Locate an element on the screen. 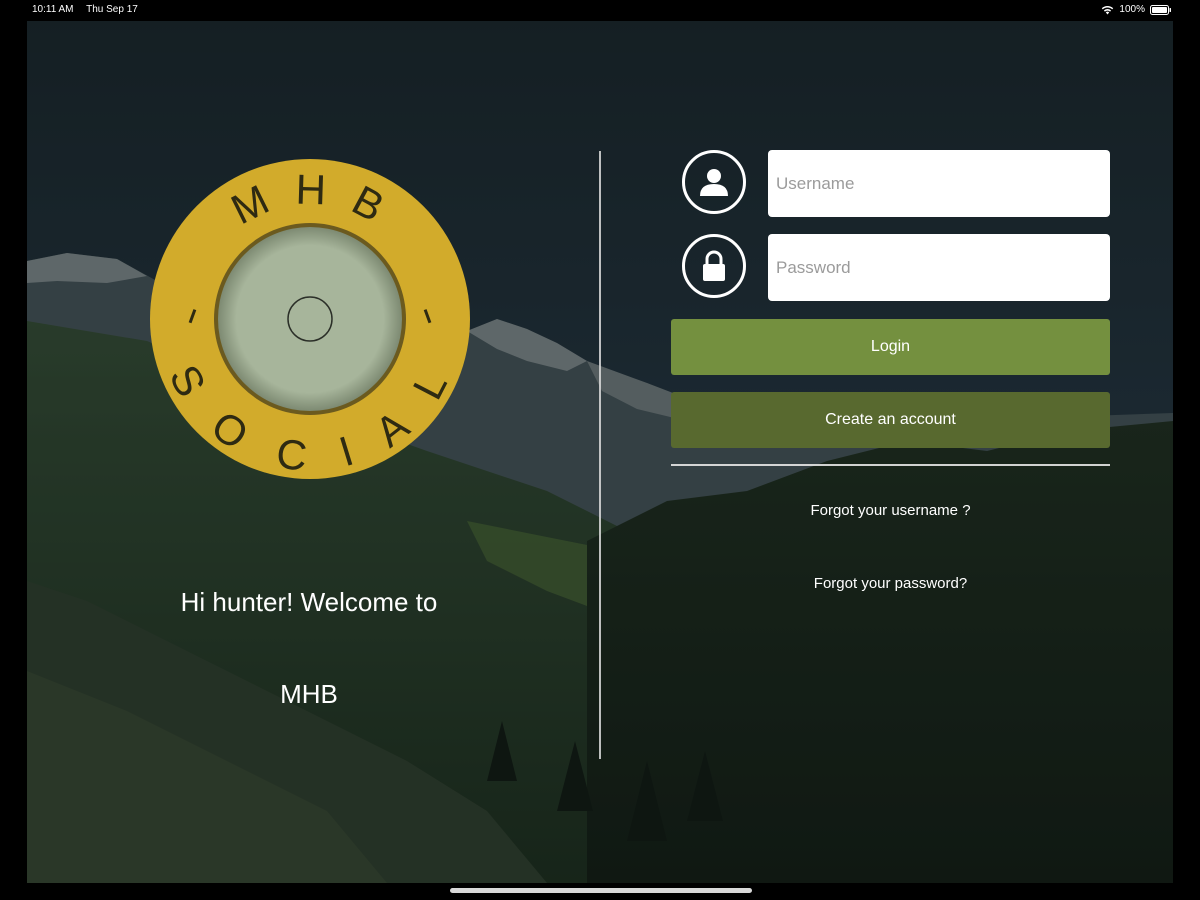 This screenshot has width=1200, height=900. status-time: 10:11 AM is located at coordinates (53, 9).